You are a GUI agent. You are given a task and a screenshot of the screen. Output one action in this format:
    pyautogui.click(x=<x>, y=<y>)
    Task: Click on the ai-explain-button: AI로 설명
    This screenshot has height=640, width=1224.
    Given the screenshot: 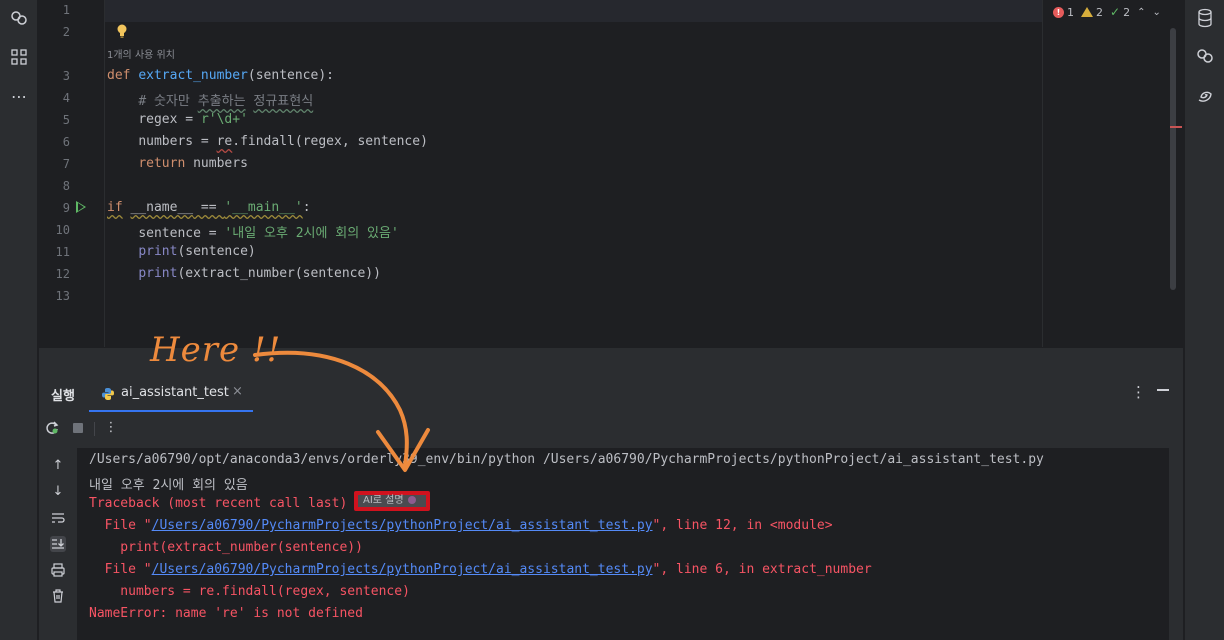 What is the action you would take?
    pyautogui.click(x=392, y=501)
    